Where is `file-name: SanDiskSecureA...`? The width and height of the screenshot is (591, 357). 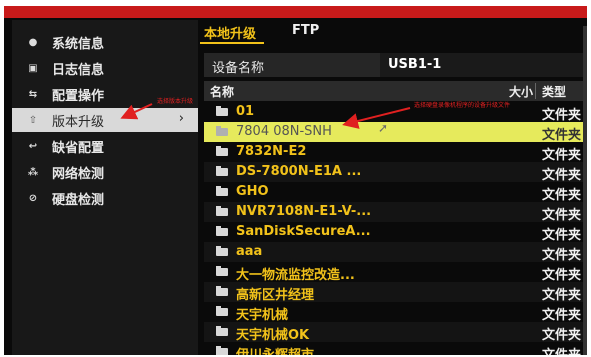
file-name: SanDiskSecureA... is located at coordinates (303, 231).